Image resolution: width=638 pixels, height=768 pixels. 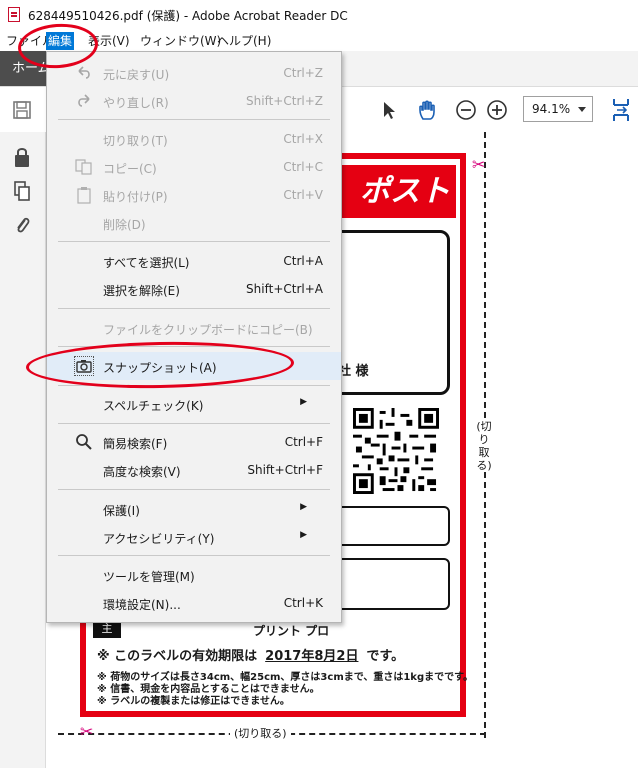 I want to click on menu-item-advanced-search: 高度な検索(V) Shift+Ctrl+F, so click(x=194, y=470).